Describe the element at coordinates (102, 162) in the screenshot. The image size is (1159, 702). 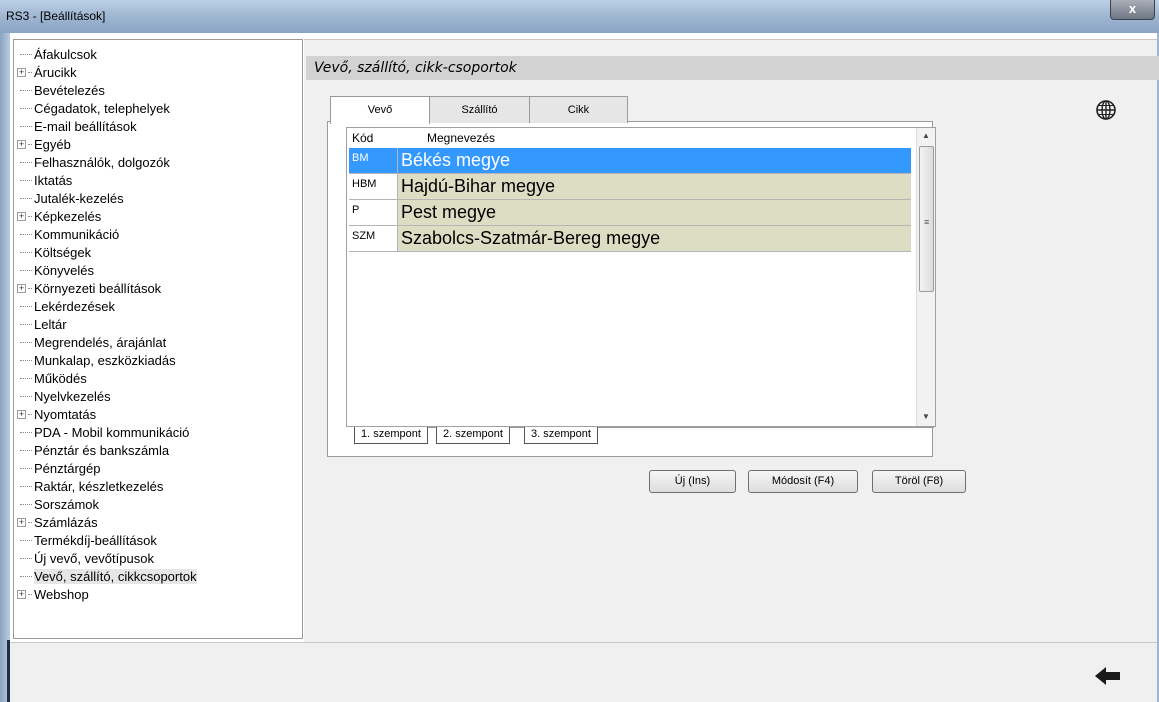
I see `tree-item-label: Felhasználók, dolgozók` at that location.